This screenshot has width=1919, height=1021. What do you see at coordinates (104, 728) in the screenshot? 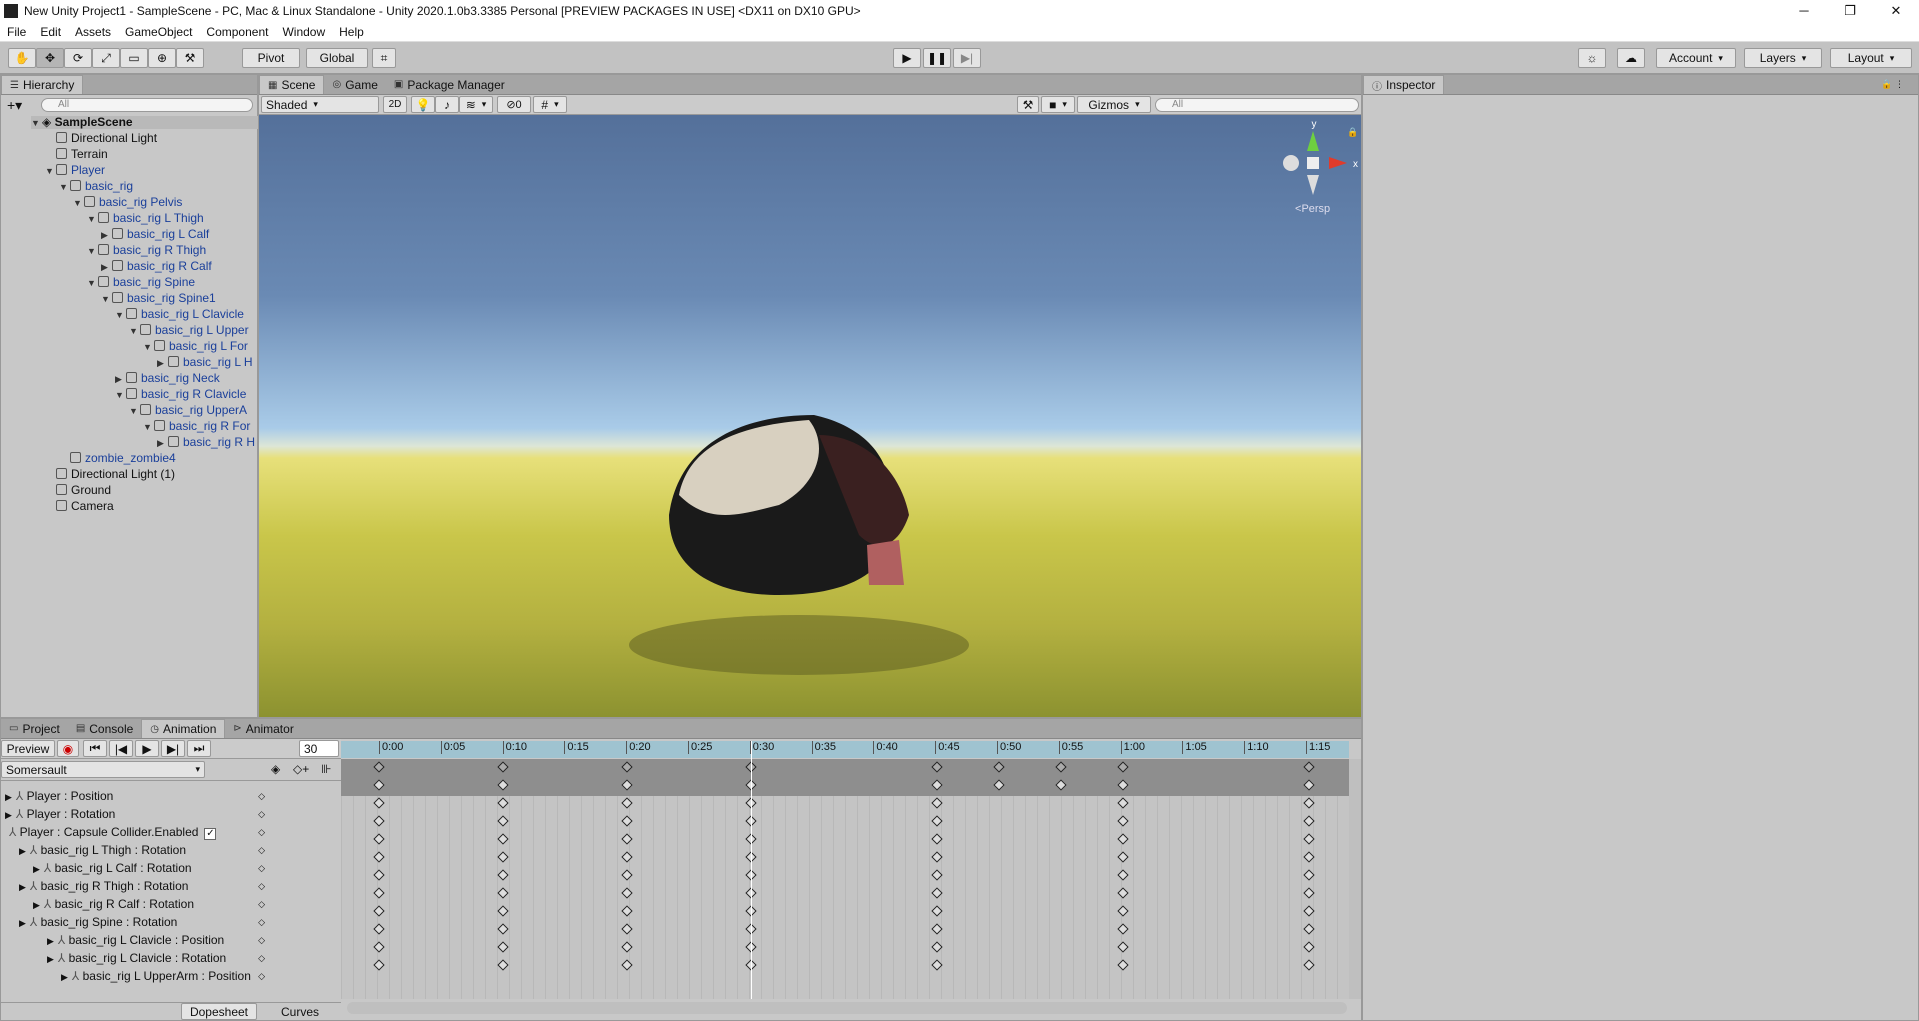
I see `tab-console: ▤ Console` at bounding box center [104, 728].